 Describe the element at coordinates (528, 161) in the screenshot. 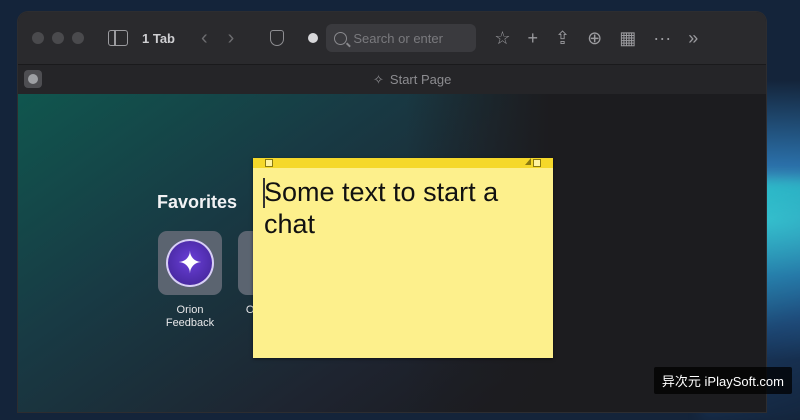

I see `sticky-collapse-icon` at that location.